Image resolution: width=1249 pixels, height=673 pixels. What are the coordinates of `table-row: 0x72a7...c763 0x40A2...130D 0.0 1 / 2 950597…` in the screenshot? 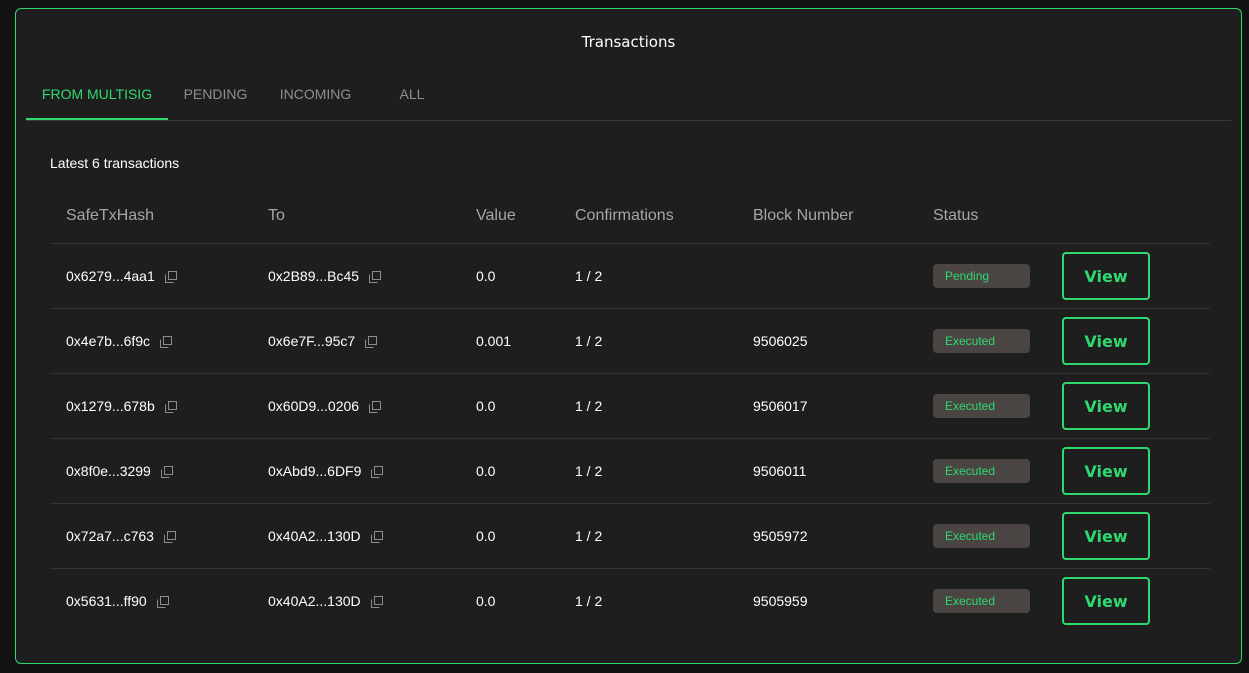 It's located at (630, 536).